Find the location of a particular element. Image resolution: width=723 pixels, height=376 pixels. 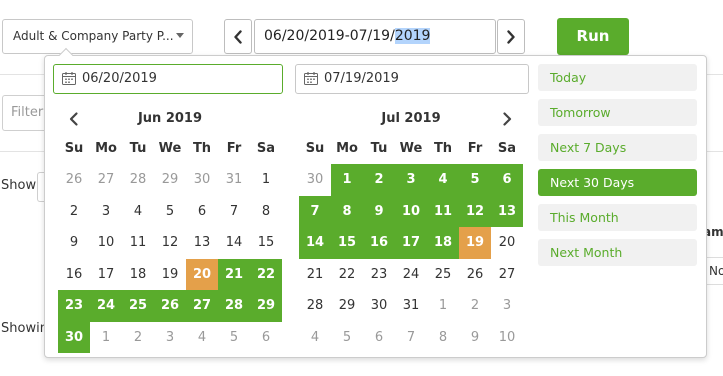

calendar-day: 18 is located at coordinates (138, 275).